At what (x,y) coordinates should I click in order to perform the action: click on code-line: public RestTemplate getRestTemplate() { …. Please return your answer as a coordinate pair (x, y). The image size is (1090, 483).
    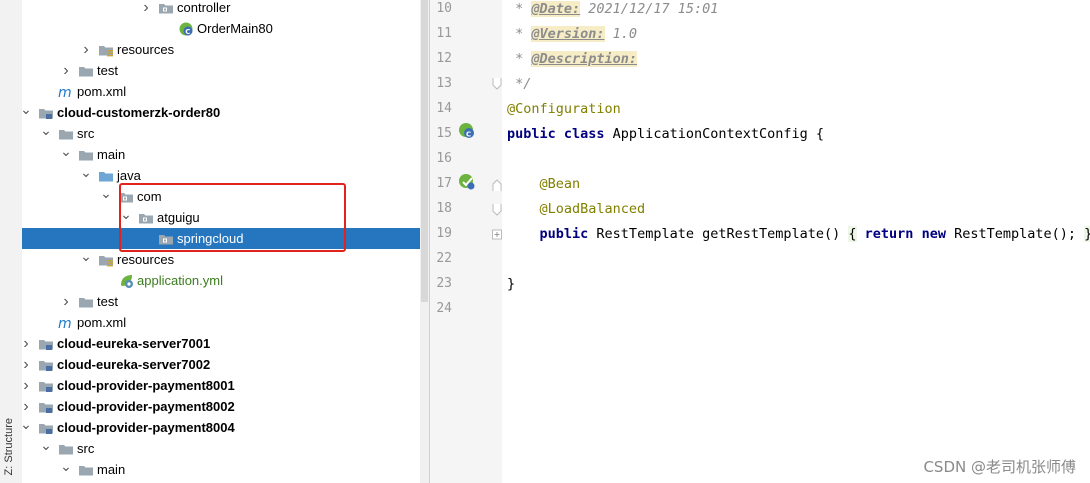
    Looking at the image, I should click on (798, 237).